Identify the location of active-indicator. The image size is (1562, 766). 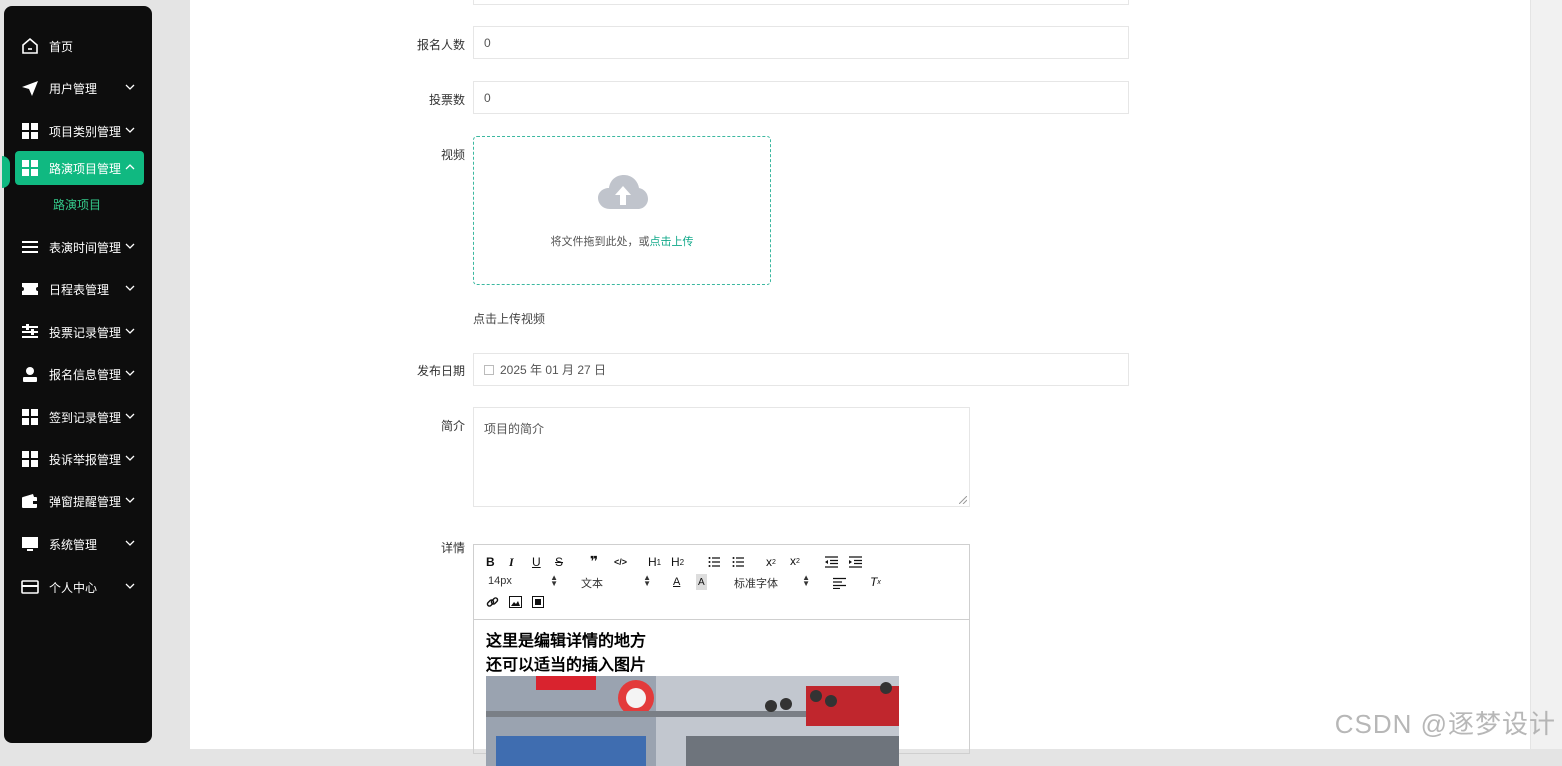
(6, 172).